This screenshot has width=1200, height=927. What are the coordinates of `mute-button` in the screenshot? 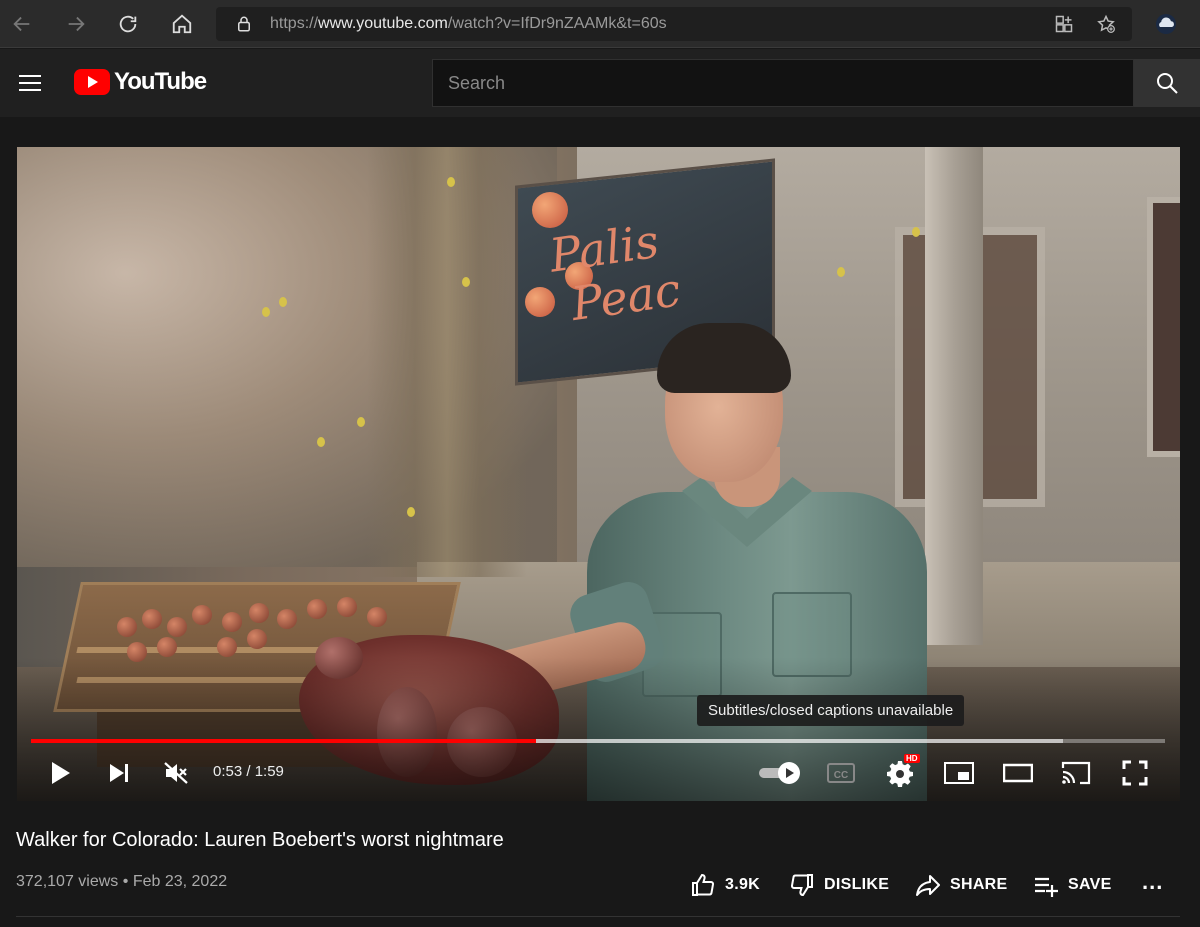 It's located at (176, 773).